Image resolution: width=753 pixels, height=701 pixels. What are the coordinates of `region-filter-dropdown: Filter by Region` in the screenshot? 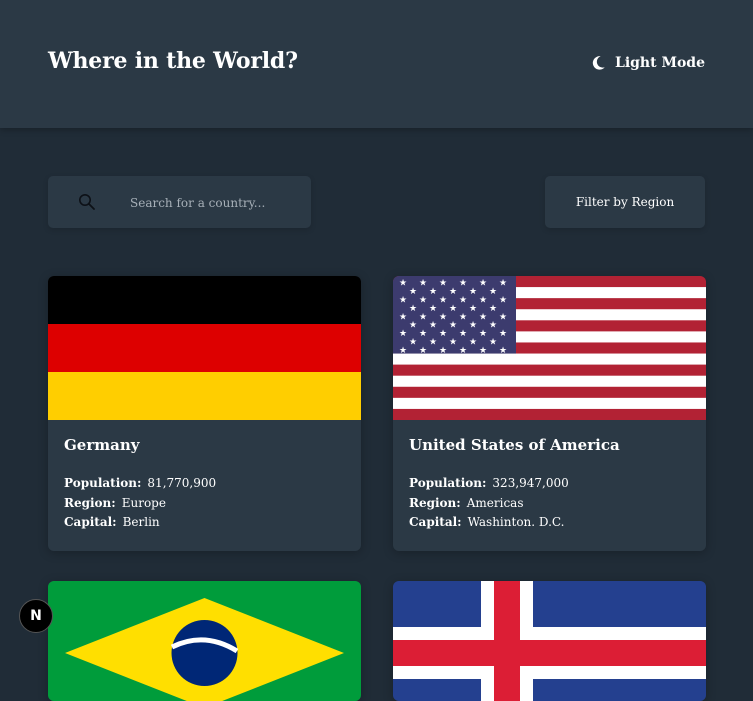 It's located at (625, 202).